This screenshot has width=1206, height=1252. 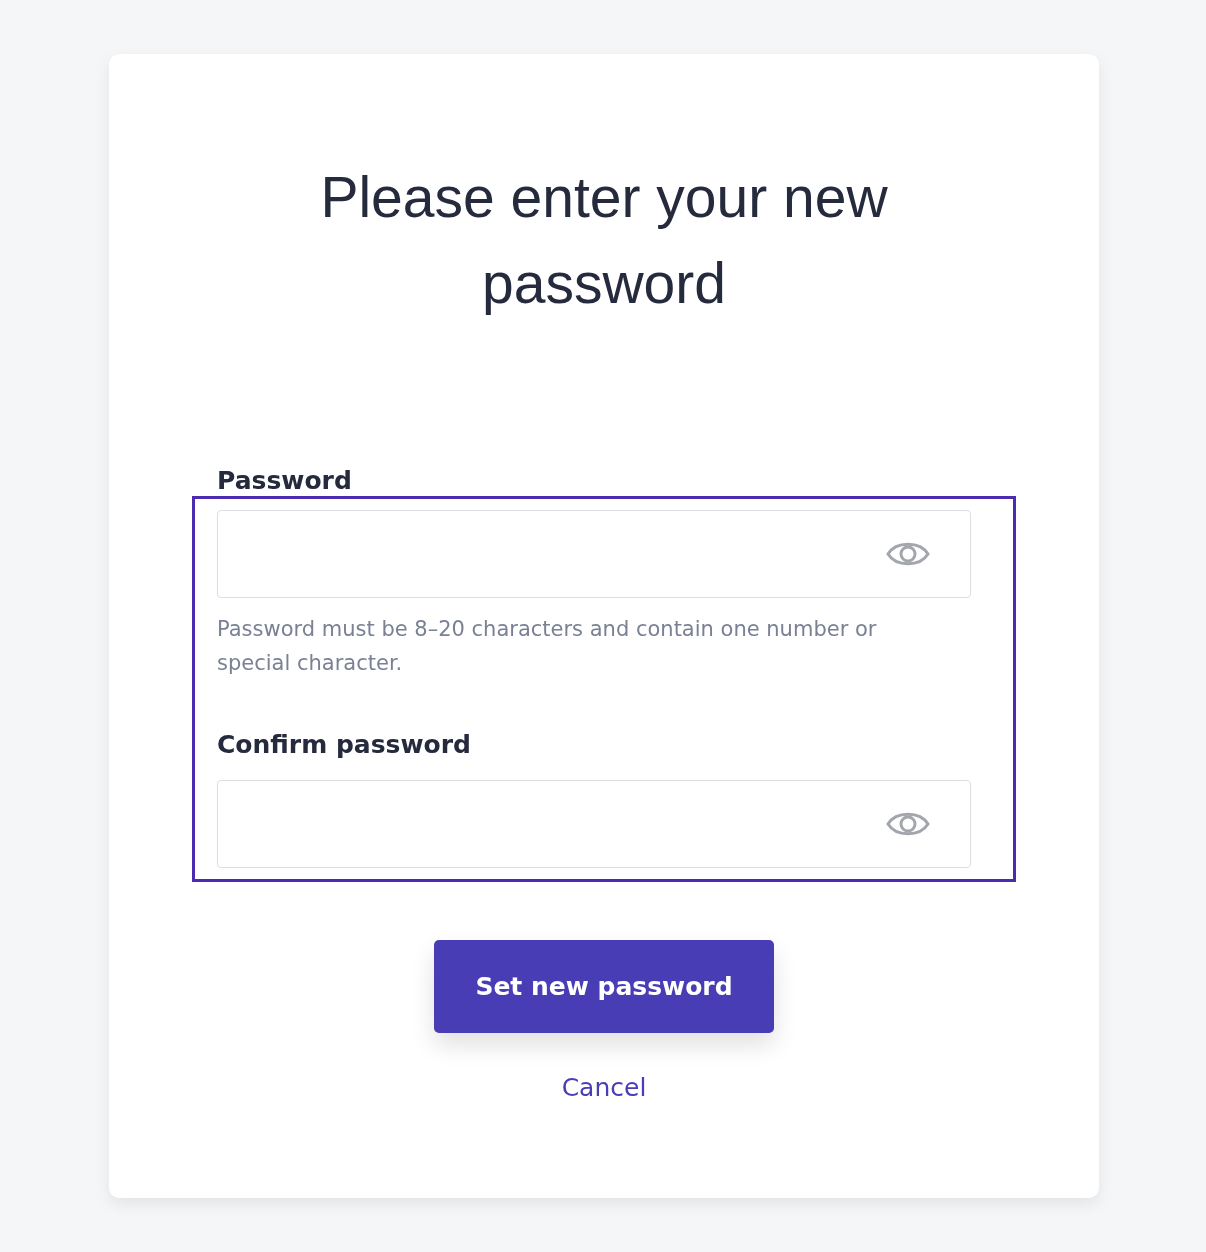 I want to click on field-label: Confirm password, so click(x=344, y=745).